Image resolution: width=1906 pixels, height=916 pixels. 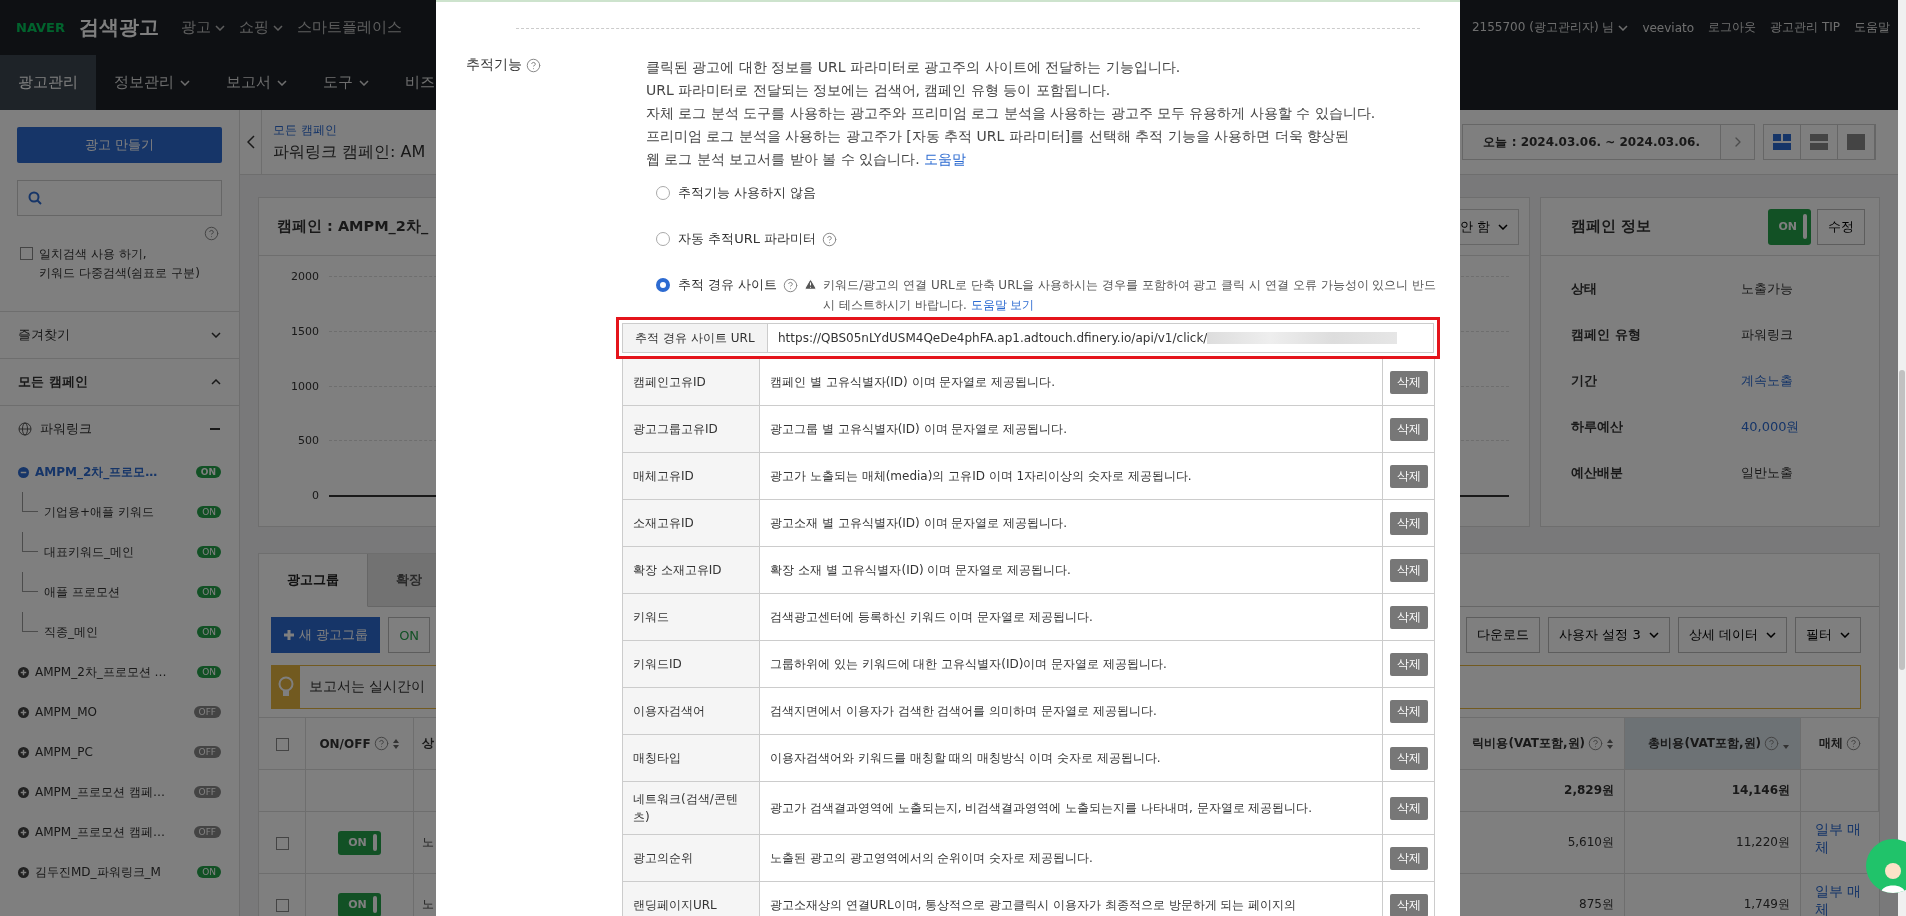 What do you see at coordinates (1071, 899) in the screenshot?
I see `parameter-description: 광고소재상의 연결URL이며, 통상적으로 광고클릭시 이용자가 최종적으로 방문하게 되는 페이지의` at bounding box center [1071, 899].